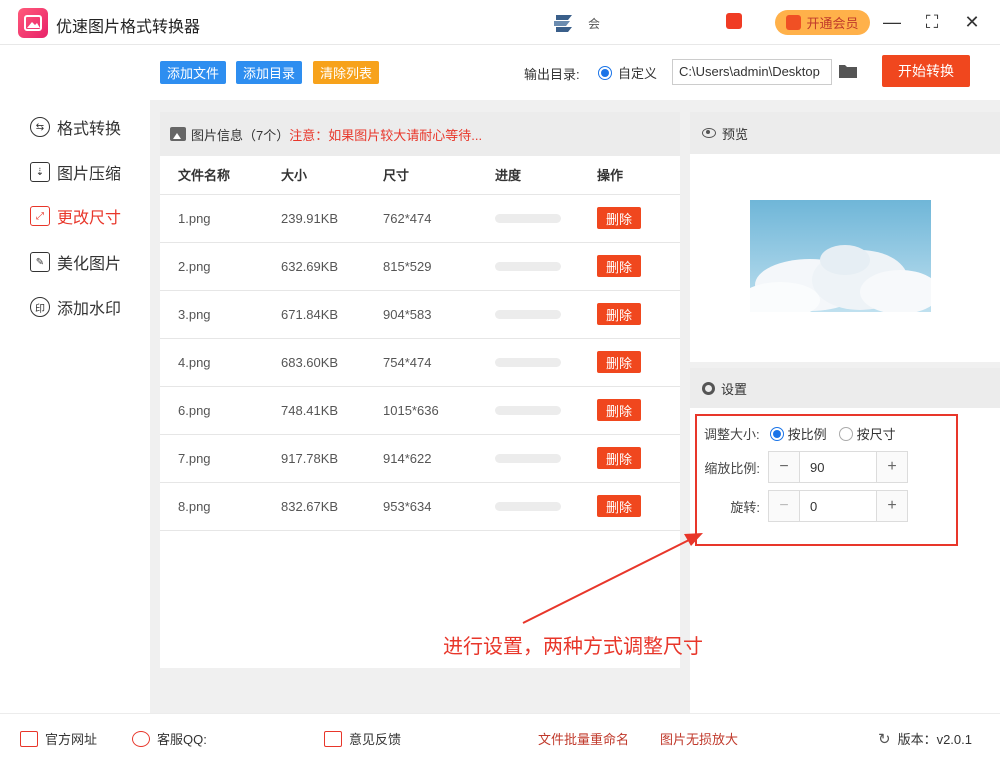 The image size is (1000, 760). What do you see at coordinates (220, 175) in the screenshot?
I see `column-header: 文件名称` at bounding box center [220, 175].